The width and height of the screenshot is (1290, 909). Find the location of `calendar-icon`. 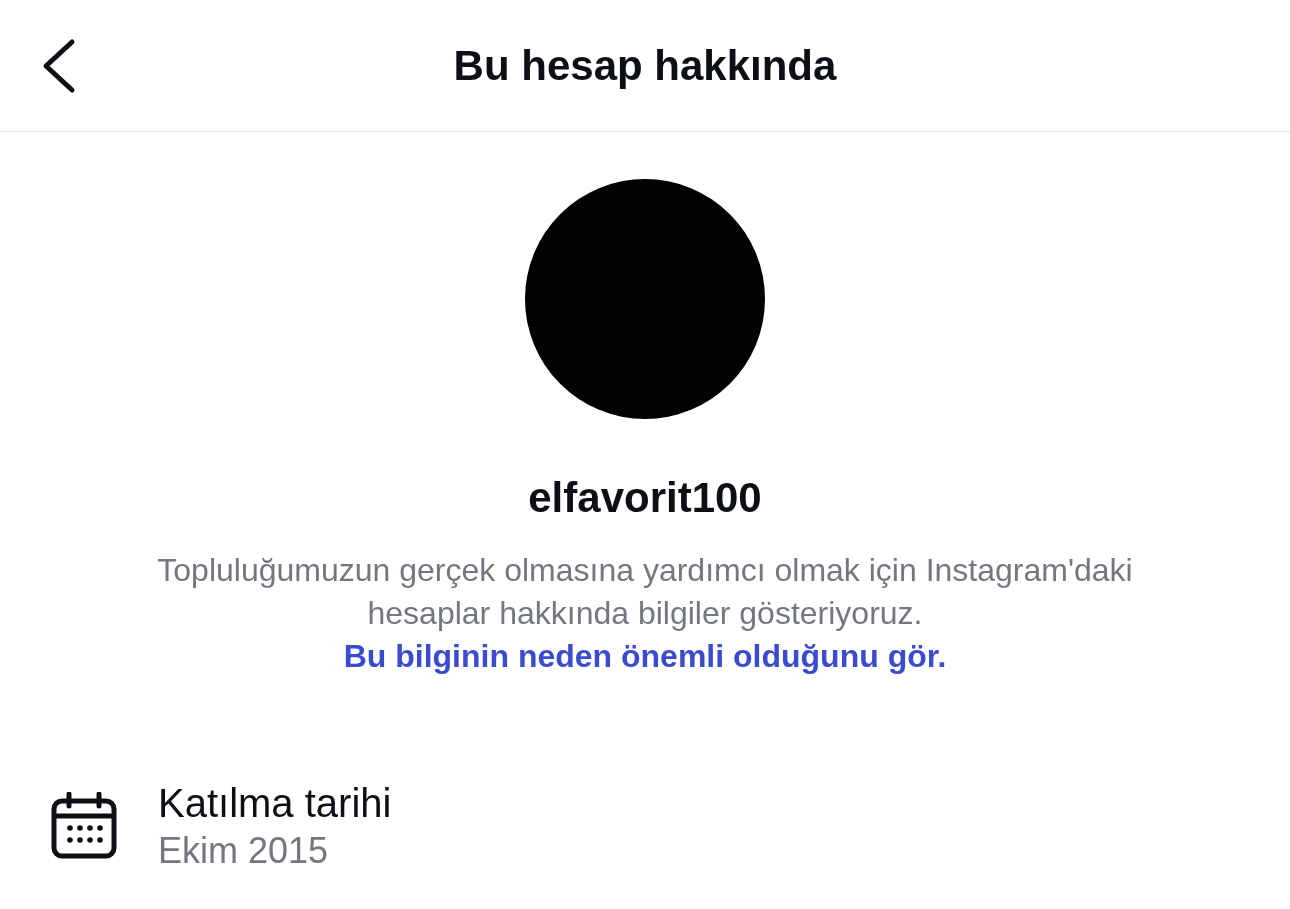

calendar-icon is located at coordinates (84, 826).